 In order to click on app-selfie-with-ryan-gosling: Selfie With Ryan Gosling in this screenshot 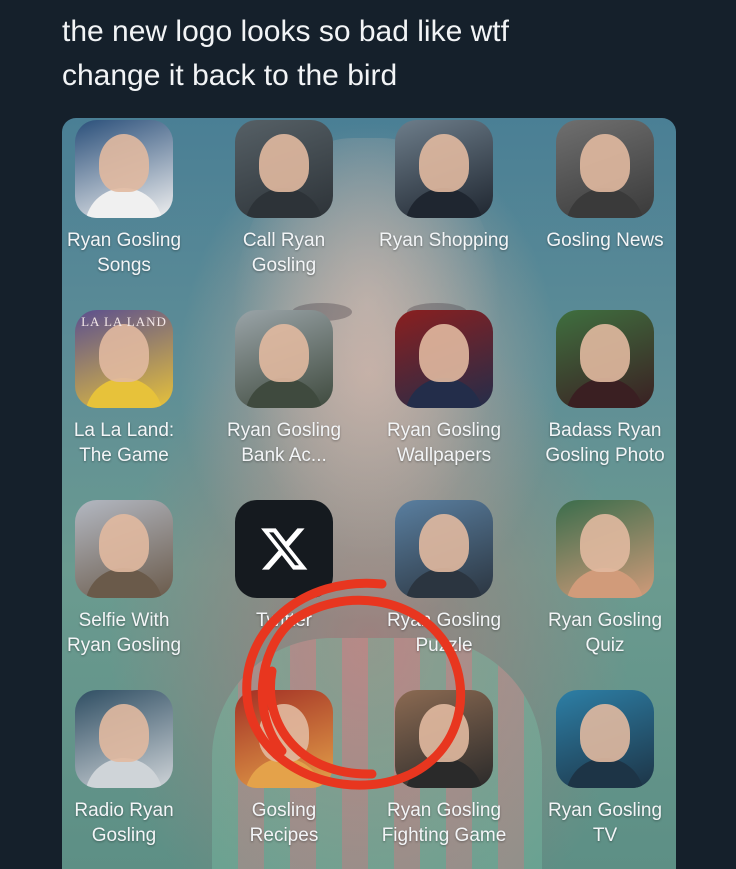, I will do `click(133, 579)`.